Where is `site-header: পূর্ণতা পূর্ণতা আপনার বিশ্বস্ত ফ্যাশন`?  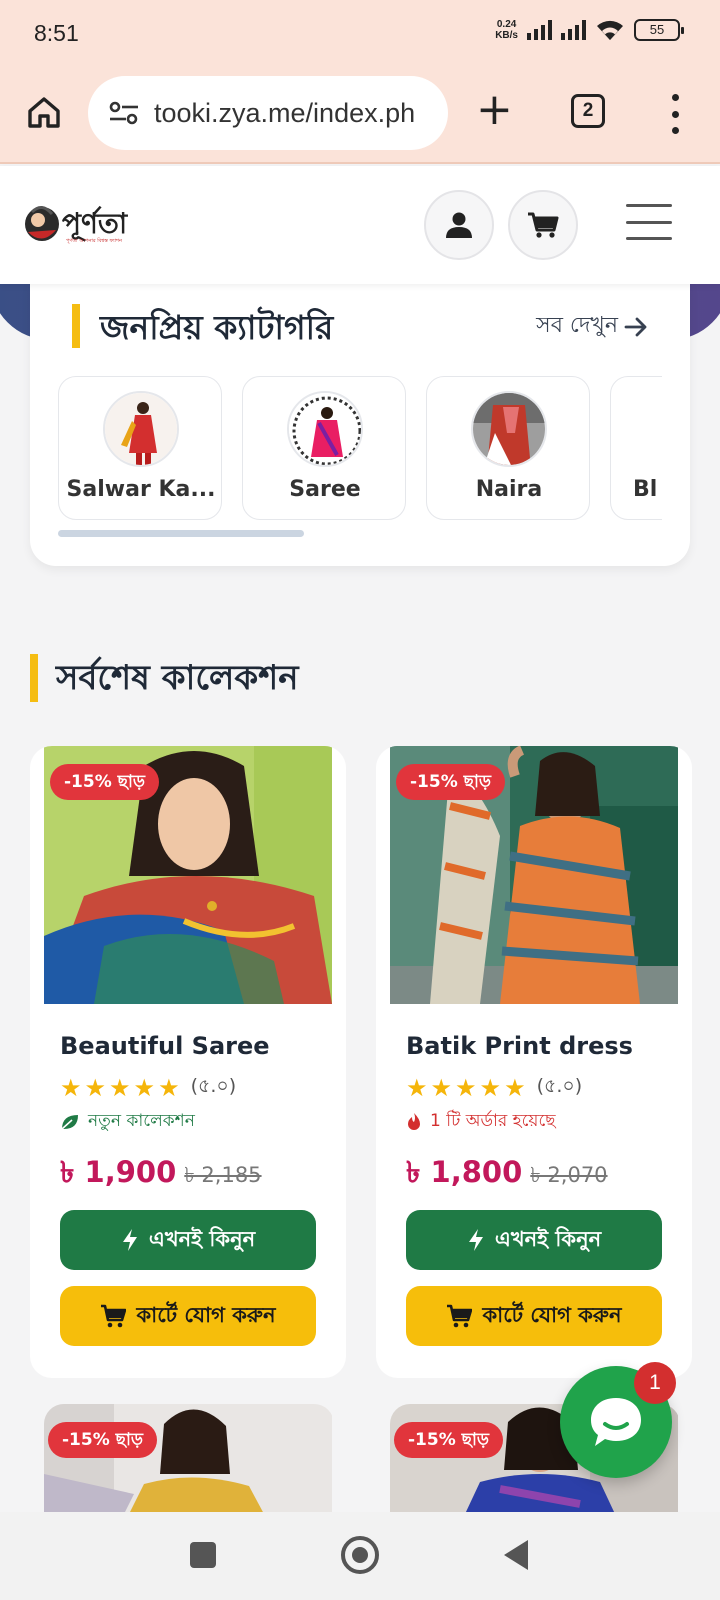
site-header: পূর্ণতা পূর্ণতা আপনার বিশ্বস্ত ফ্যাশন is located at coordinates (360, 225).